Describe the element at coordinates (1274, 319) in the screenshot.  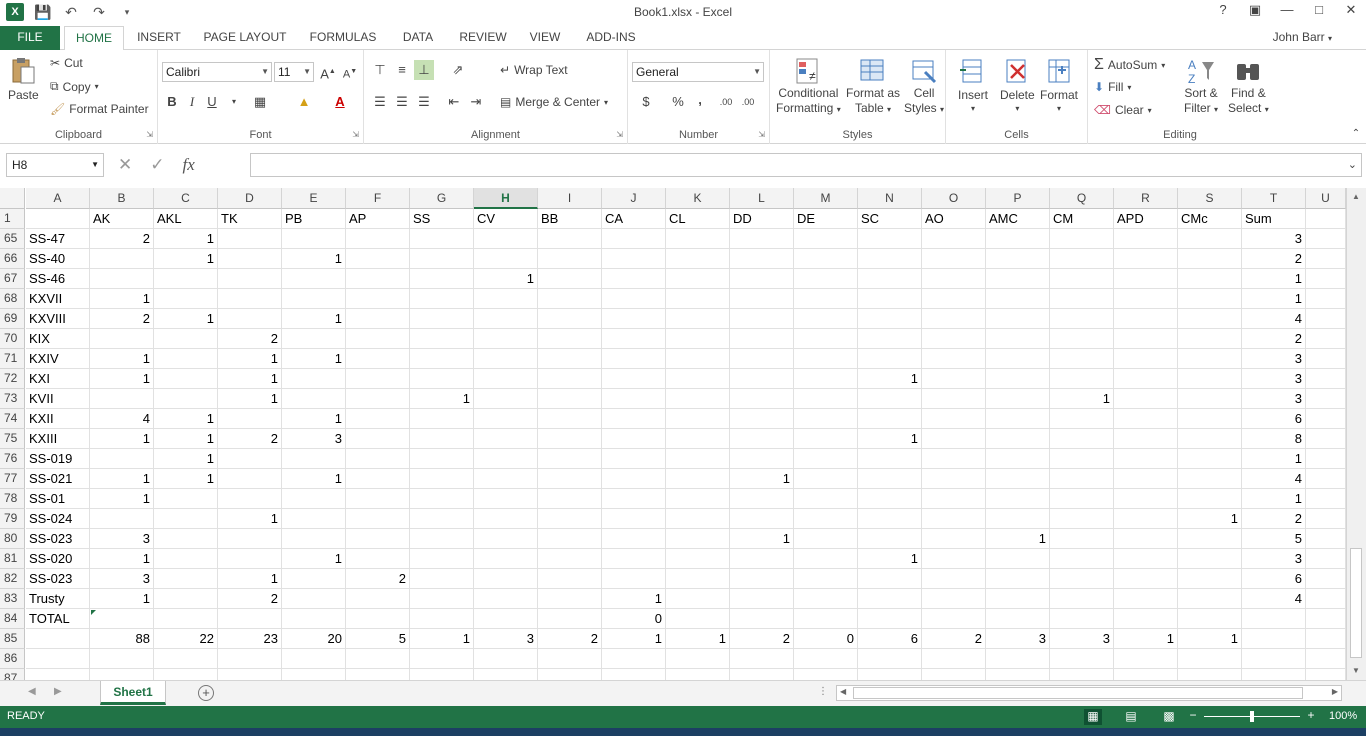
I see `cell-t69: 4` at that location.